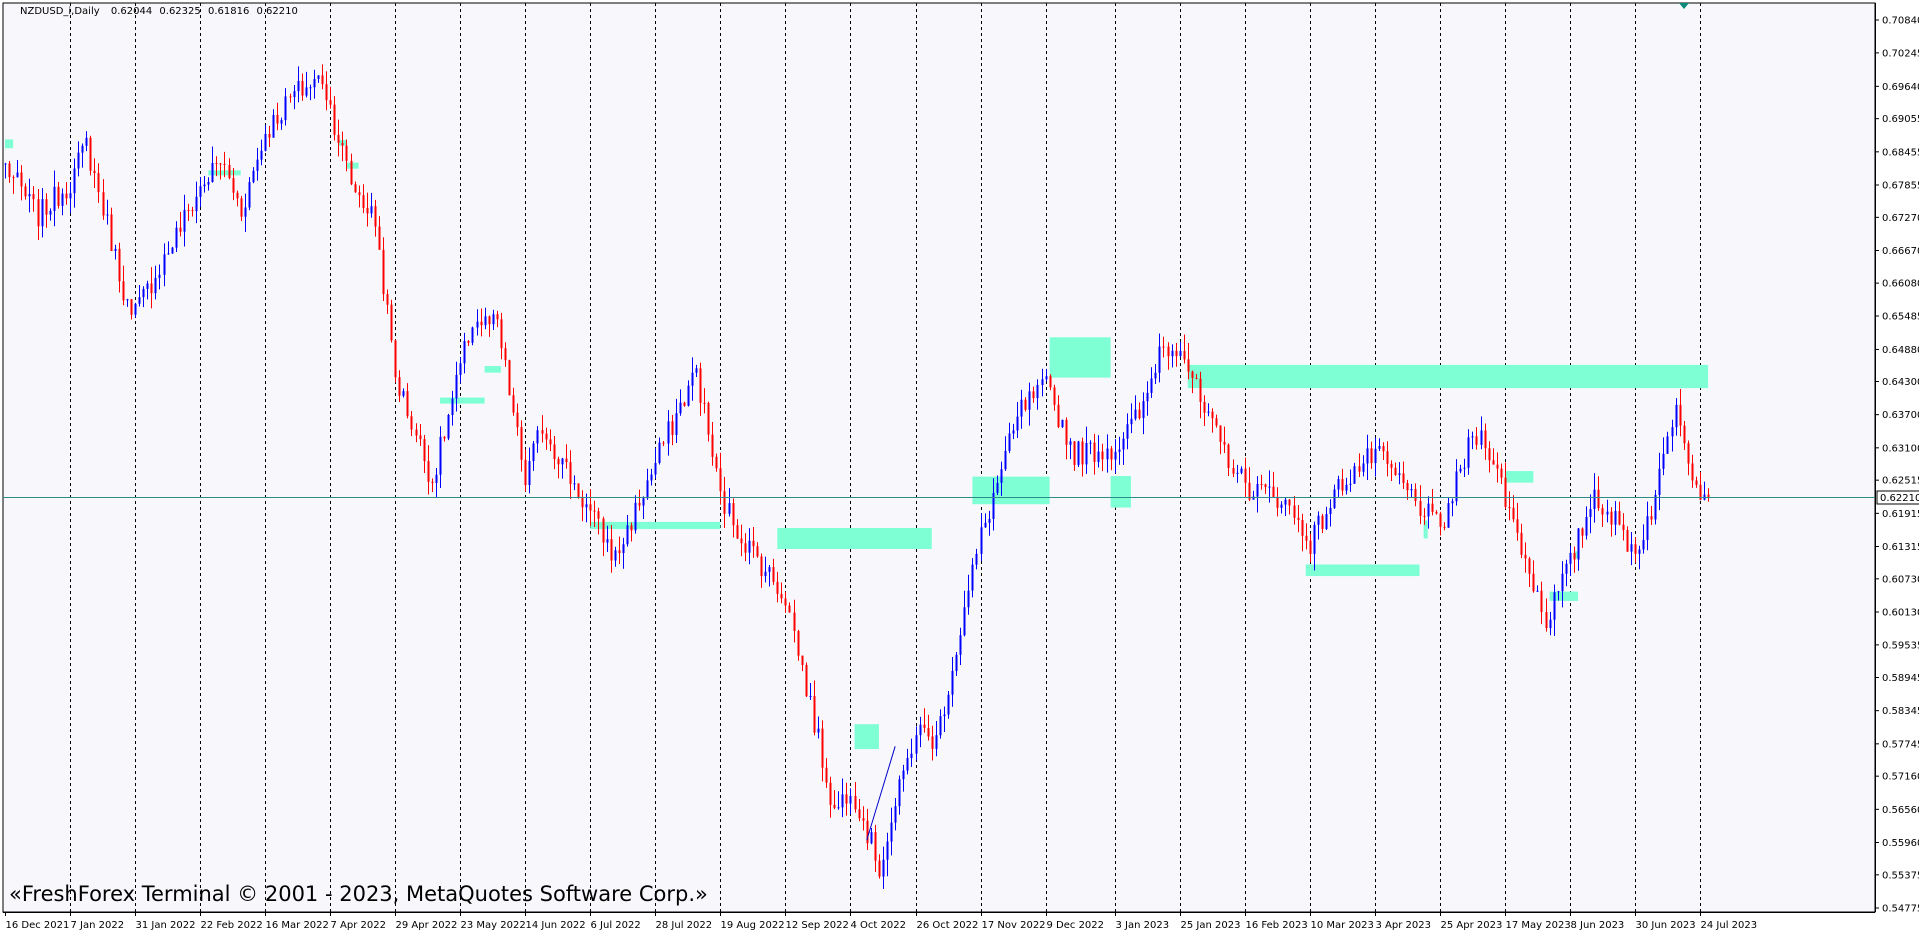 This screenshot has width=1919, height=938. Describe the element at coordinates (1900, 678) in the screenshot. I see `price-tick-label: 0.58945` at that location.